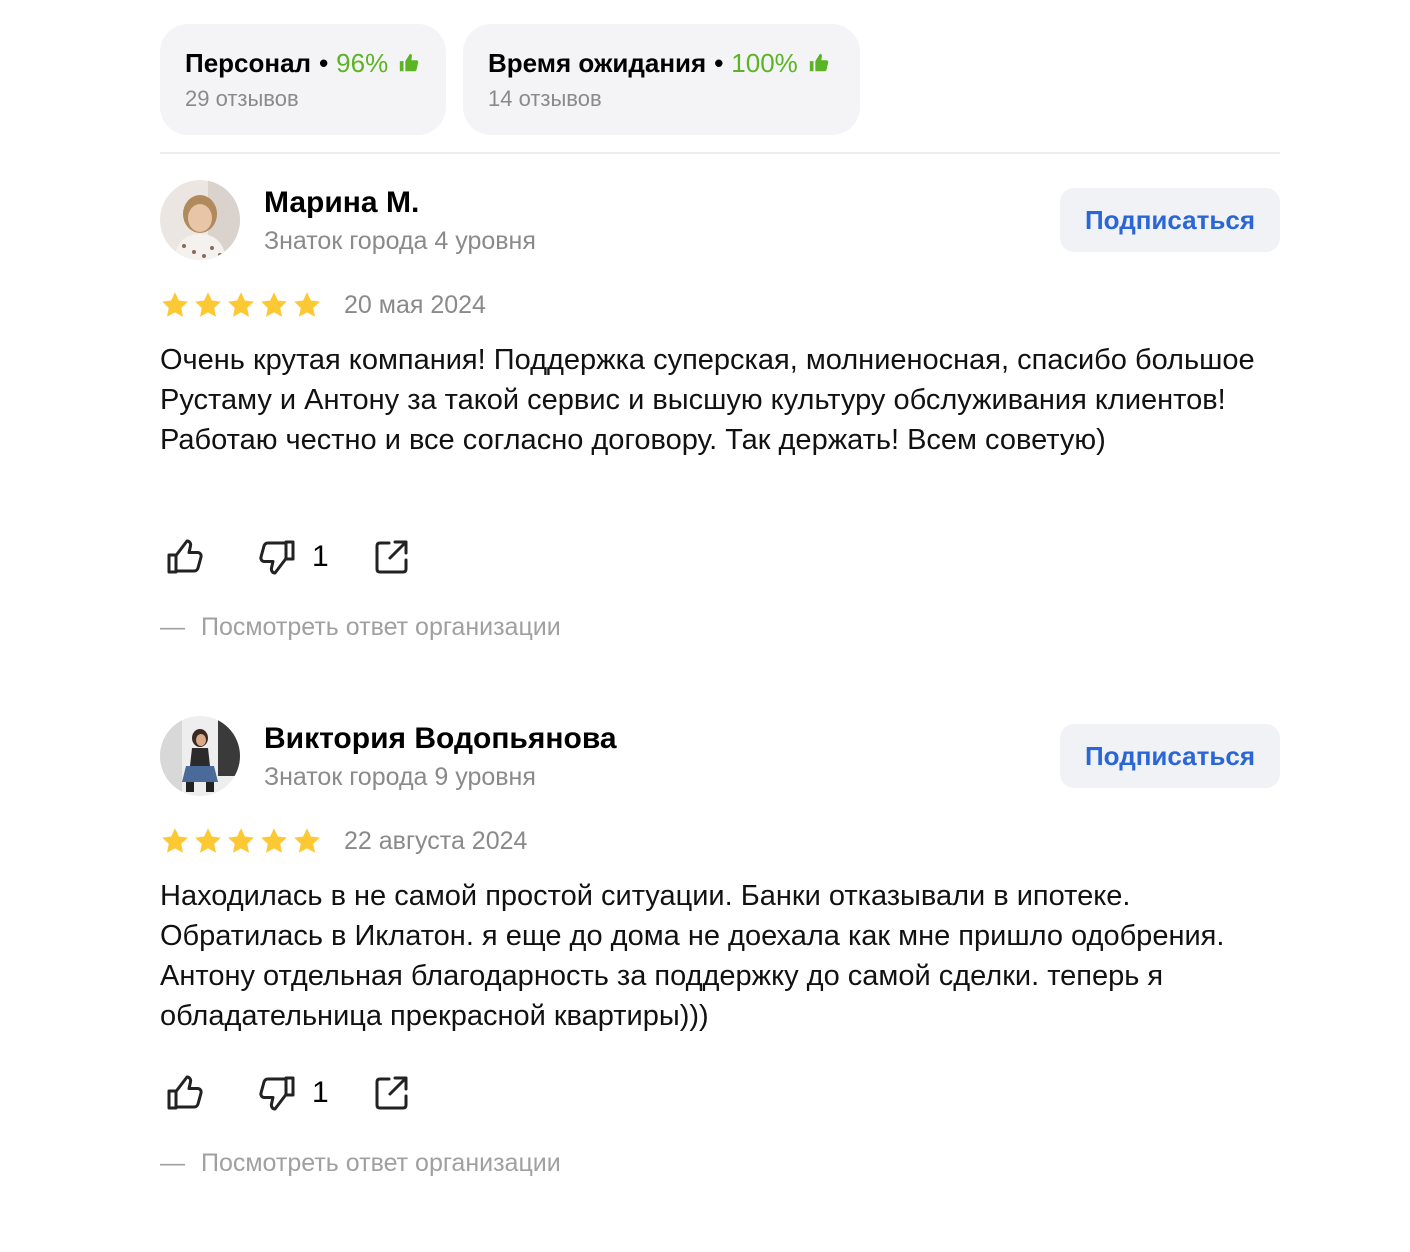  Describe the element at coordinates (242, 98) in the screenshot. I see `aspect-reviews-count: 29 отзывов` at that location.